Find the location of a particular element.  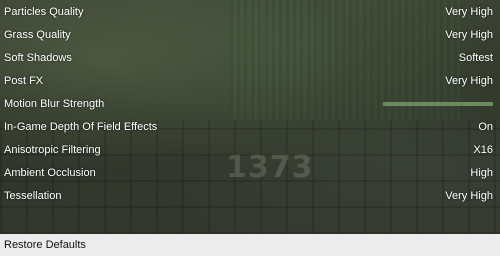

setting-label: Anisotropic Filtering is located at coordinates (52, 149).